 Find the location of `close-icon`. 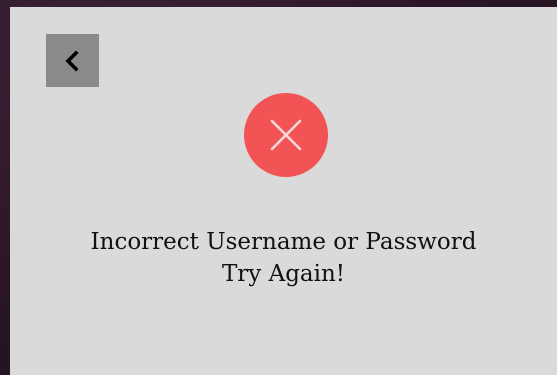

close-icon is located at coordinates (286, 135).